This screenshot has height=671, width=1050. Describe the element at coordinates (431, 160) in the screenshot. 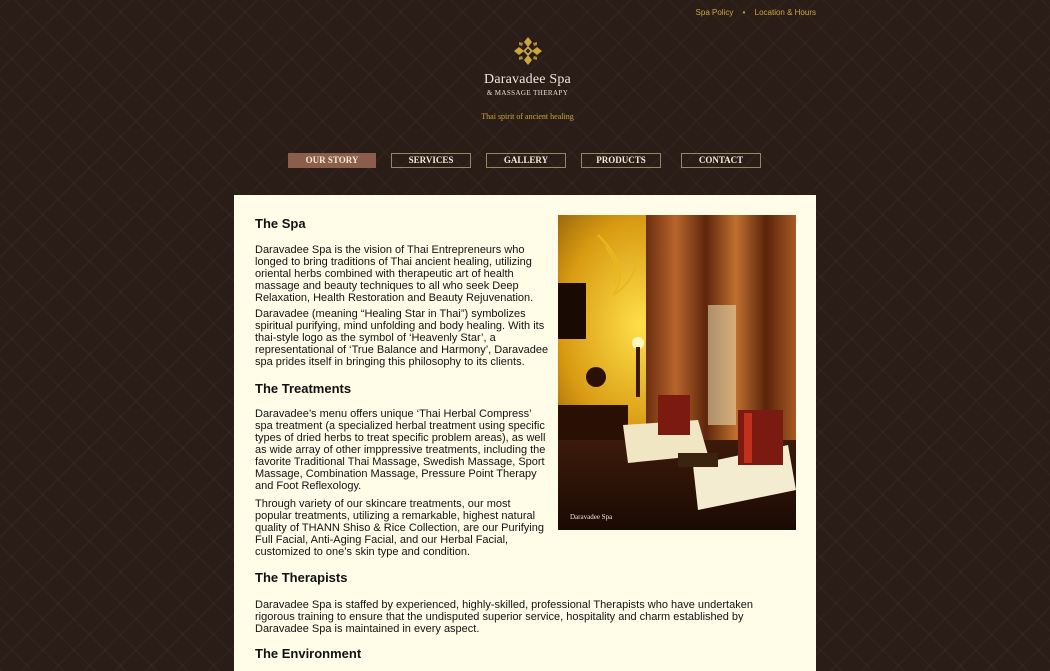

I see `nav-item-services: SERVICES` at that location.